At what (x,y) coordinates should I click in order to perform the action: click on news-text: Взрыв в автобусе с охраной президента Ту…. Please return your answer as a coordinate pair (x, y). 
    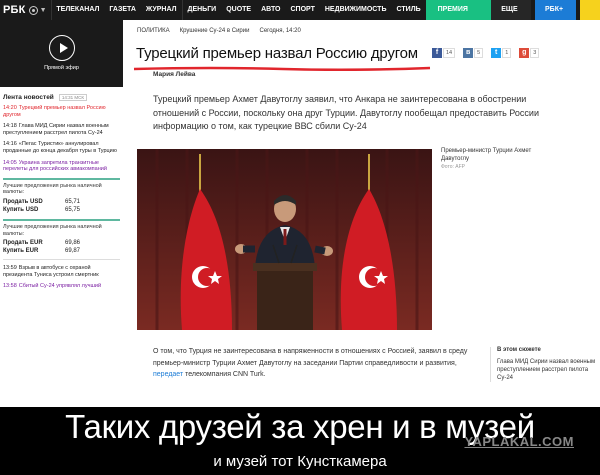
    Looking at the image, I should click on (51, 271).